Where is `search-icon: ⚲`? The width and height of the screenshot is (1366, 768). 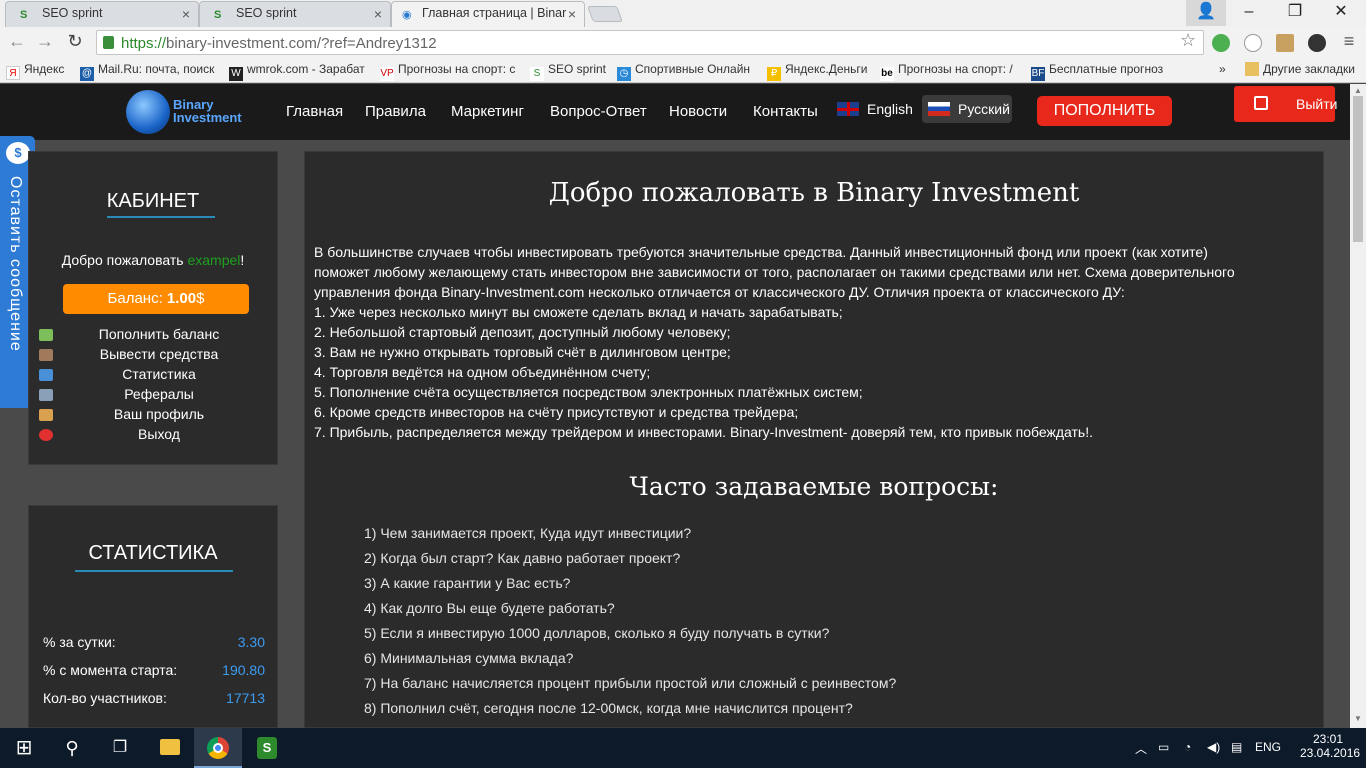 search-icon: ⚲ is located at coordinates (72, 748).